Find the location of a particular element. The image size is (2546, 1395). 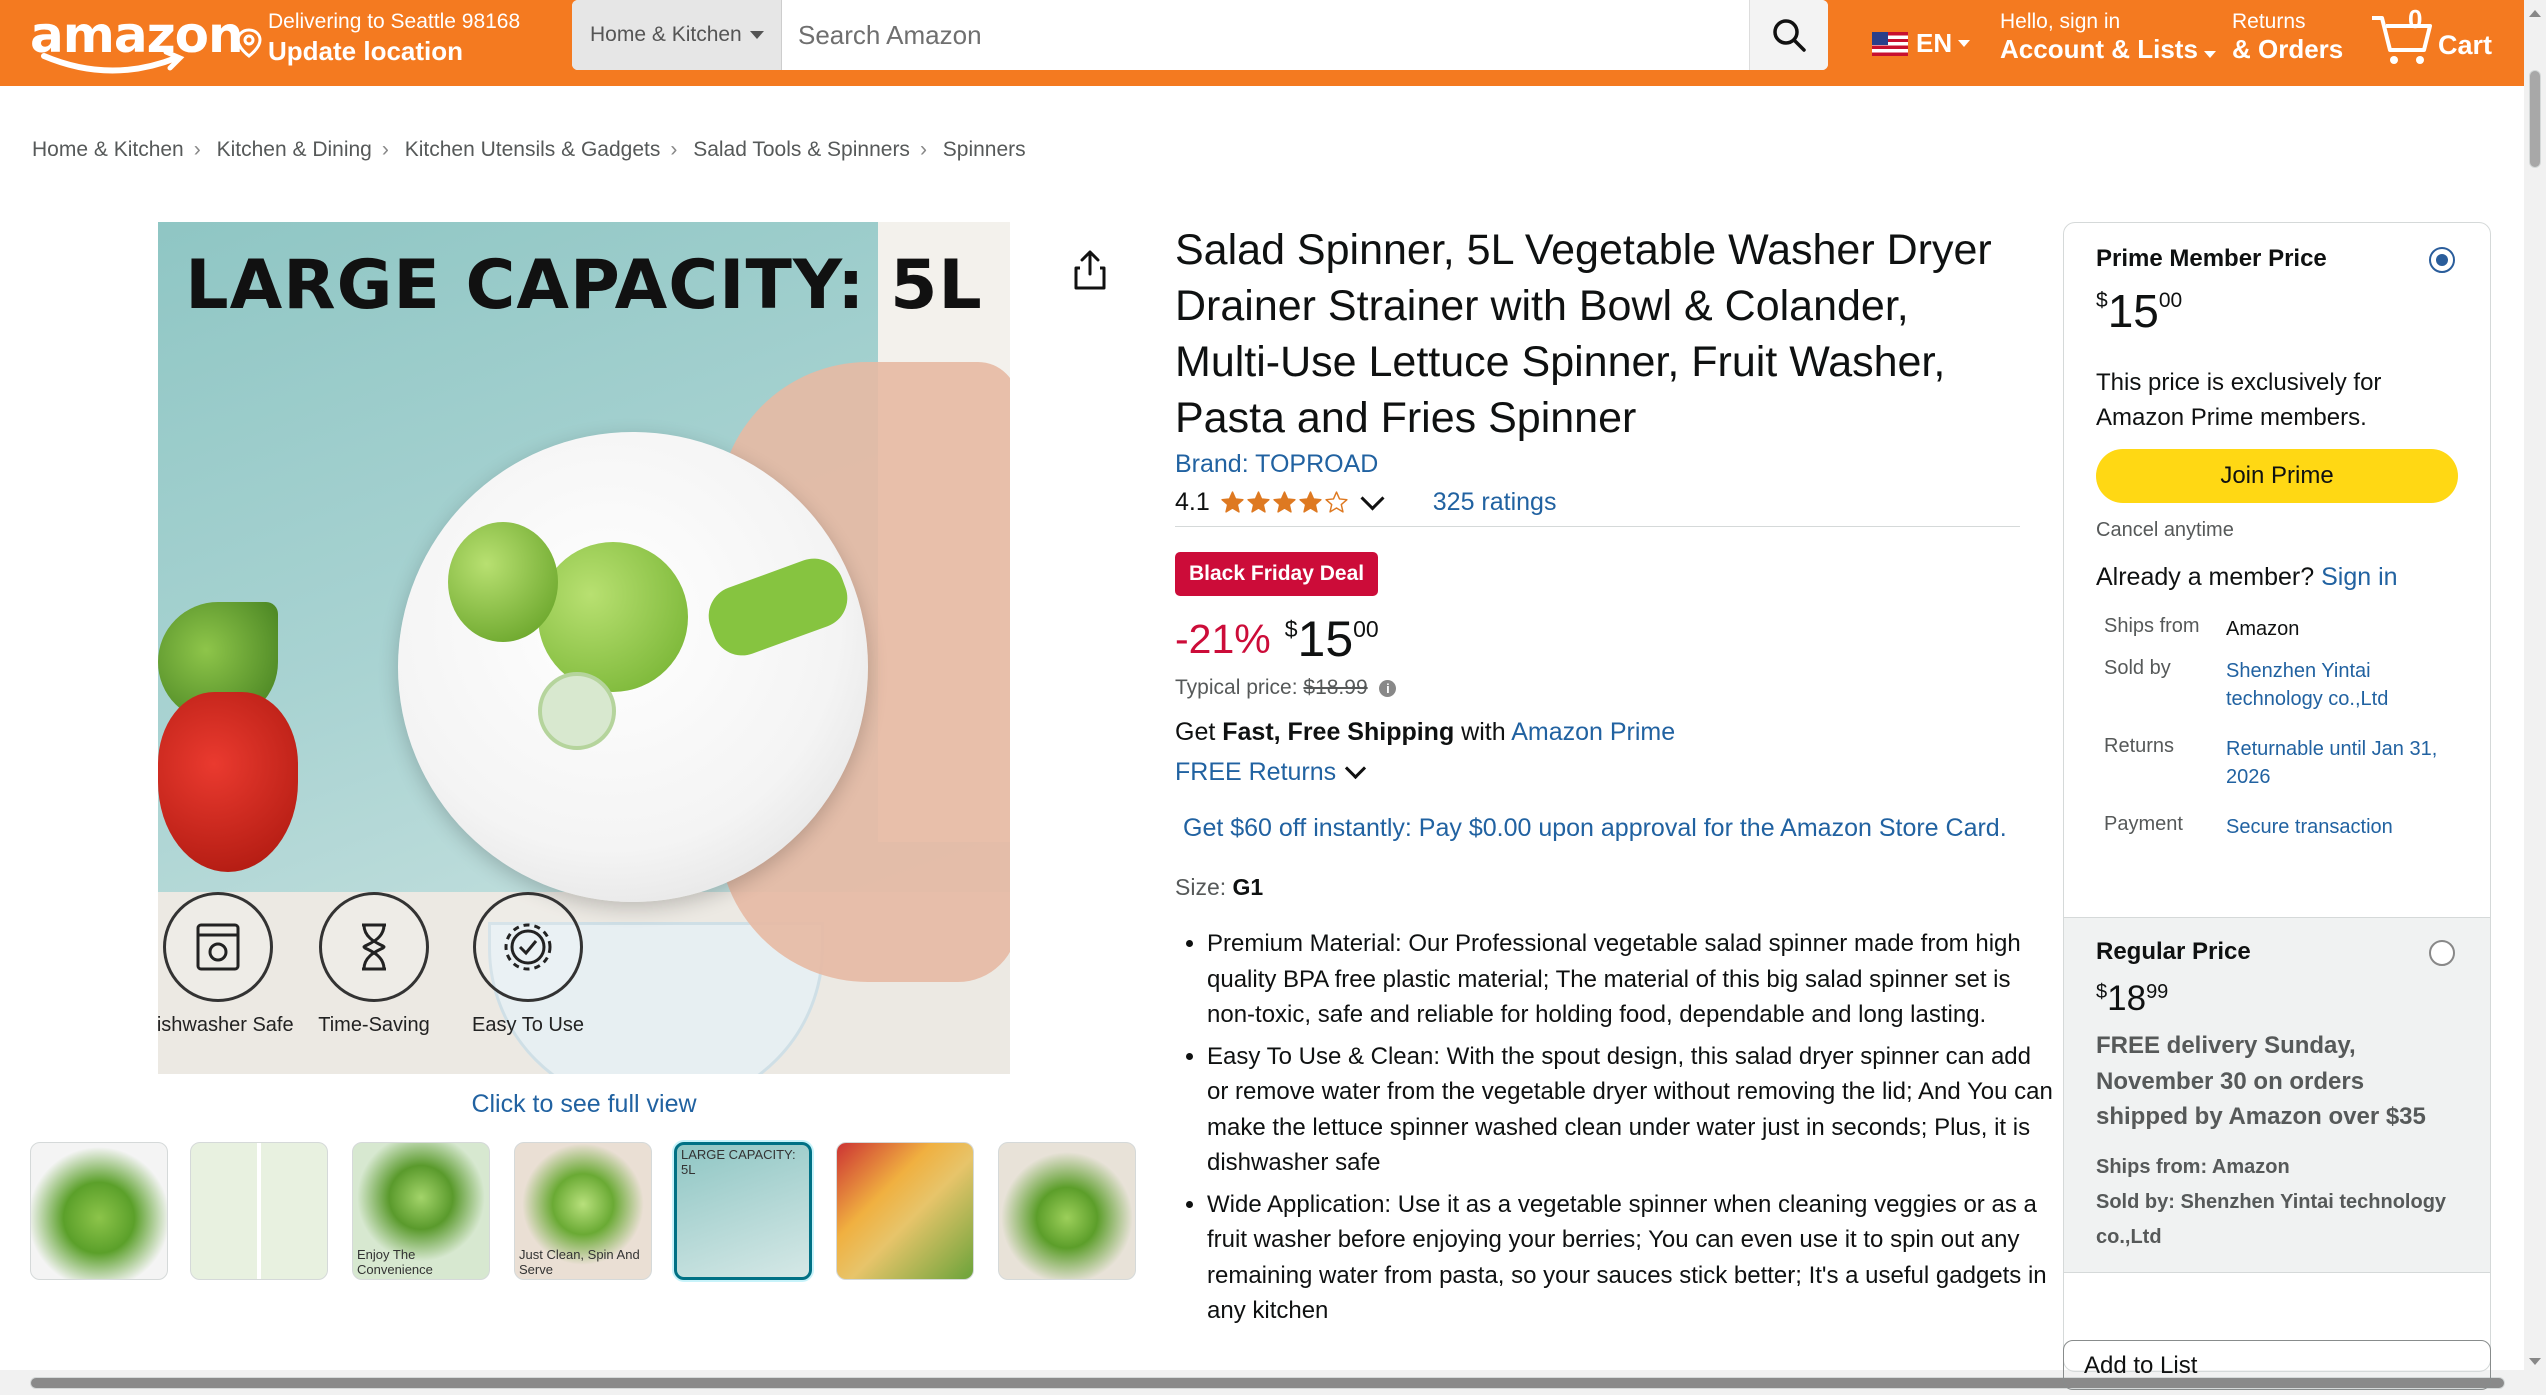

search-button is located at coordinates (1788, 35).